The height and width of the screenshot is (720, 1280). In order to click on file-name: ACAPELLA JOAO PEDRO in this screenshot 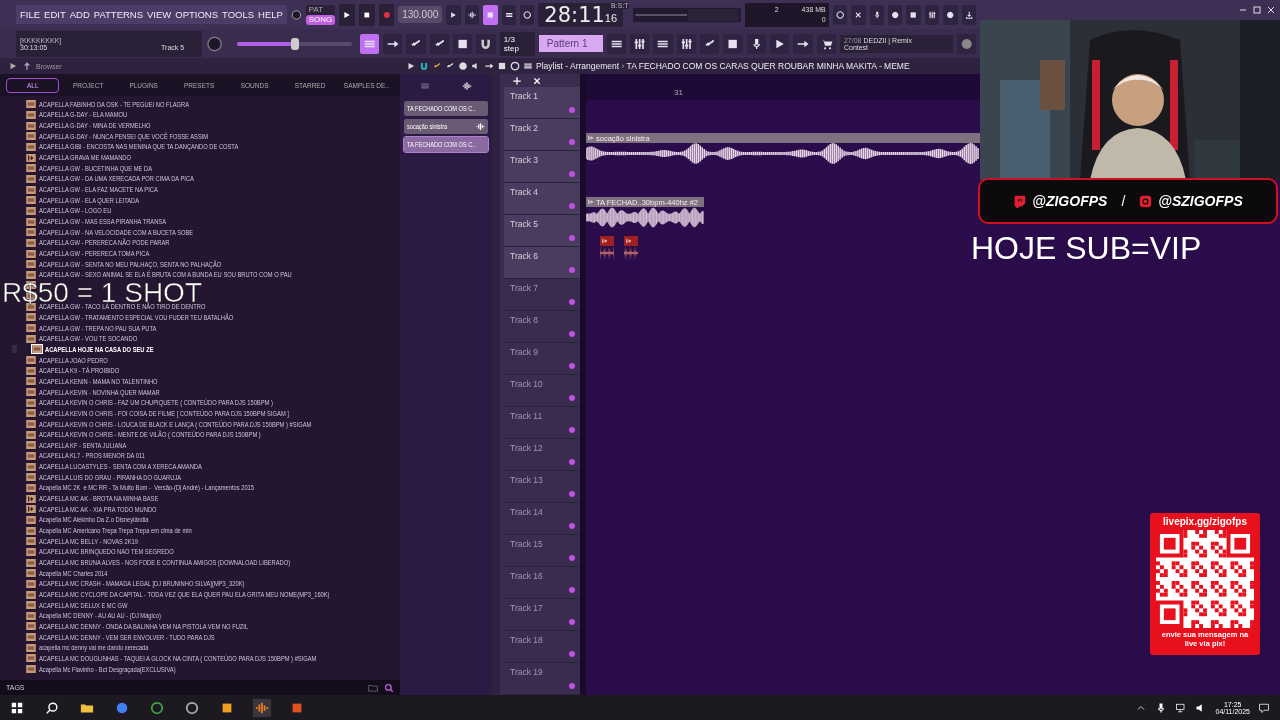, I will do `click(73, 360)`.